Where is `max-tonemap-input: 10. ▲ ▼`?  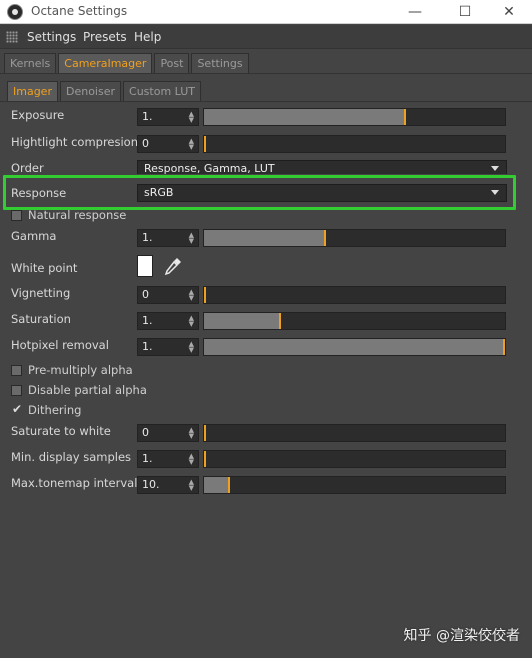 max-tonemap-input: 10. ▲ ▼ is located at coordinates (168, 485).